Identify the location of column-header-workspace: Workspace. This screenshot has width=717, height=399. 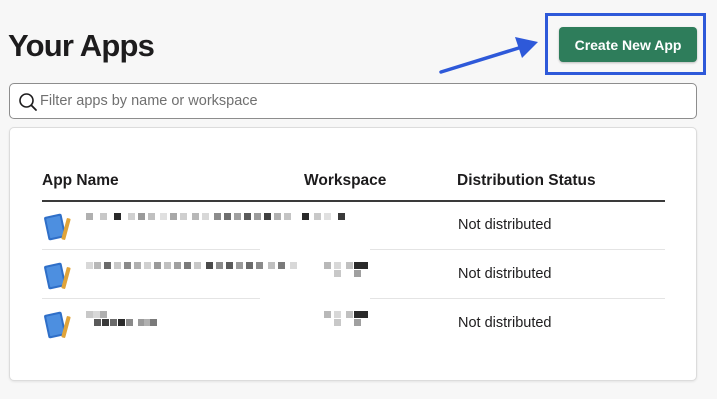
(345, 180).